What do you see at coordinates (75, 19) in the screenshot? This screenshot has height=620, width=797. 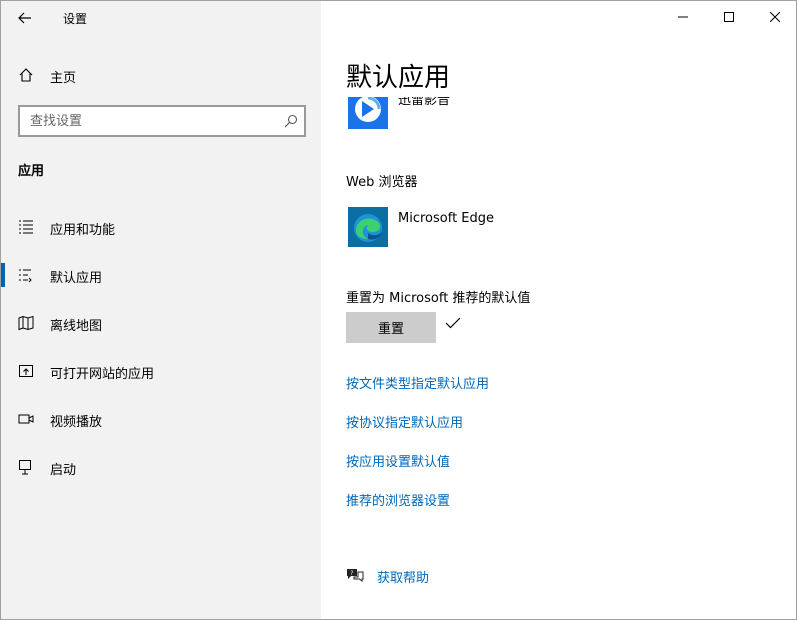 I see `window-title: 设置` at bounding box center [75, 19].